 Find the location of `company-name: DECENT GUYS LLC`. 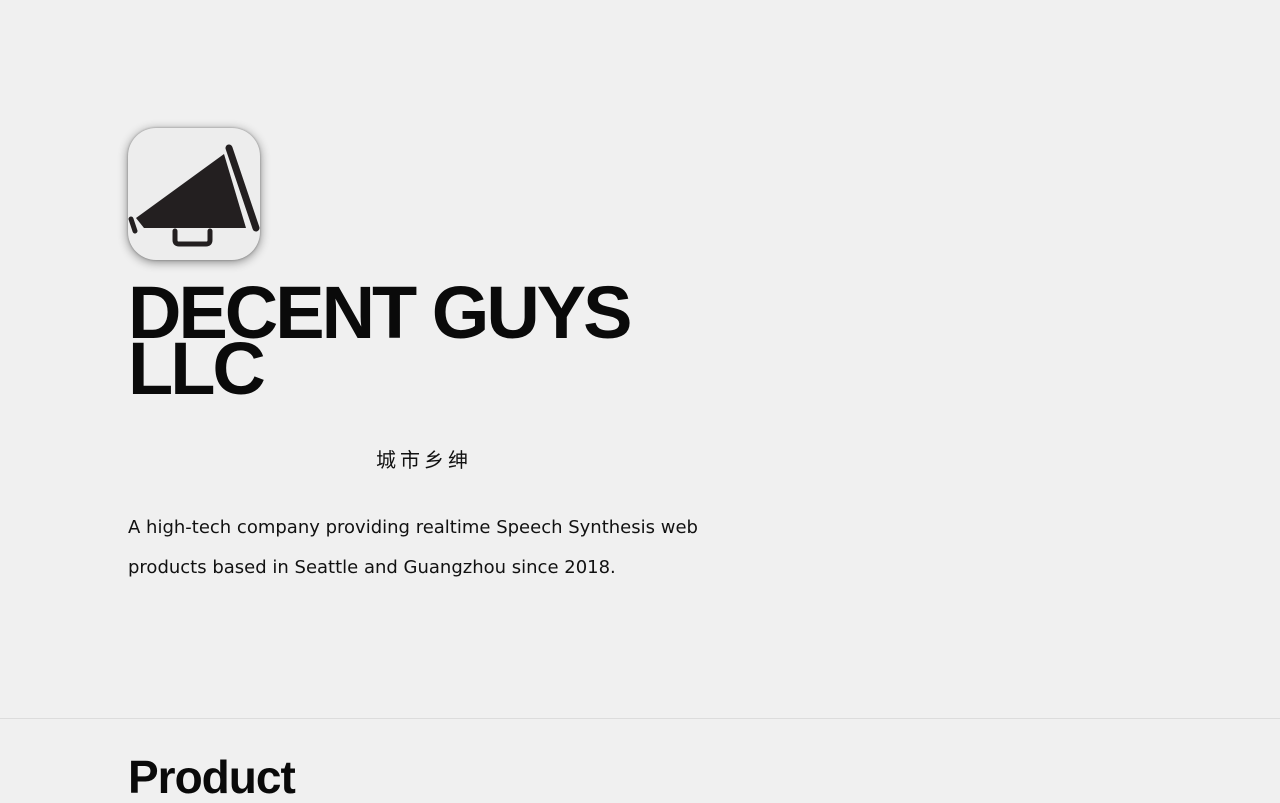

company-name: DECENT GUYS LLC is located at coordinates (380, 340).